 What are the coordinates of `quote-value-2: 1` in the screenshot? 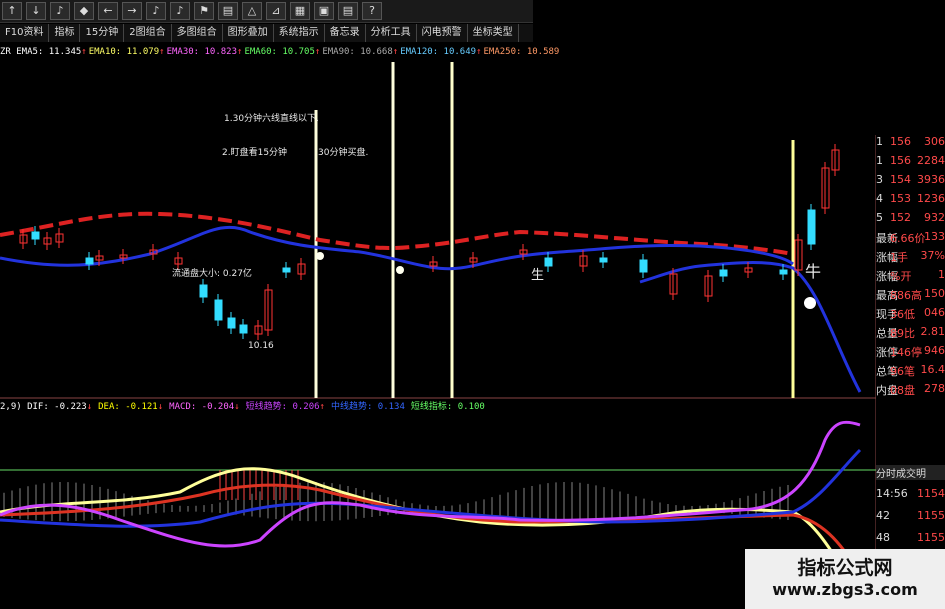 It's located at (941, 274).